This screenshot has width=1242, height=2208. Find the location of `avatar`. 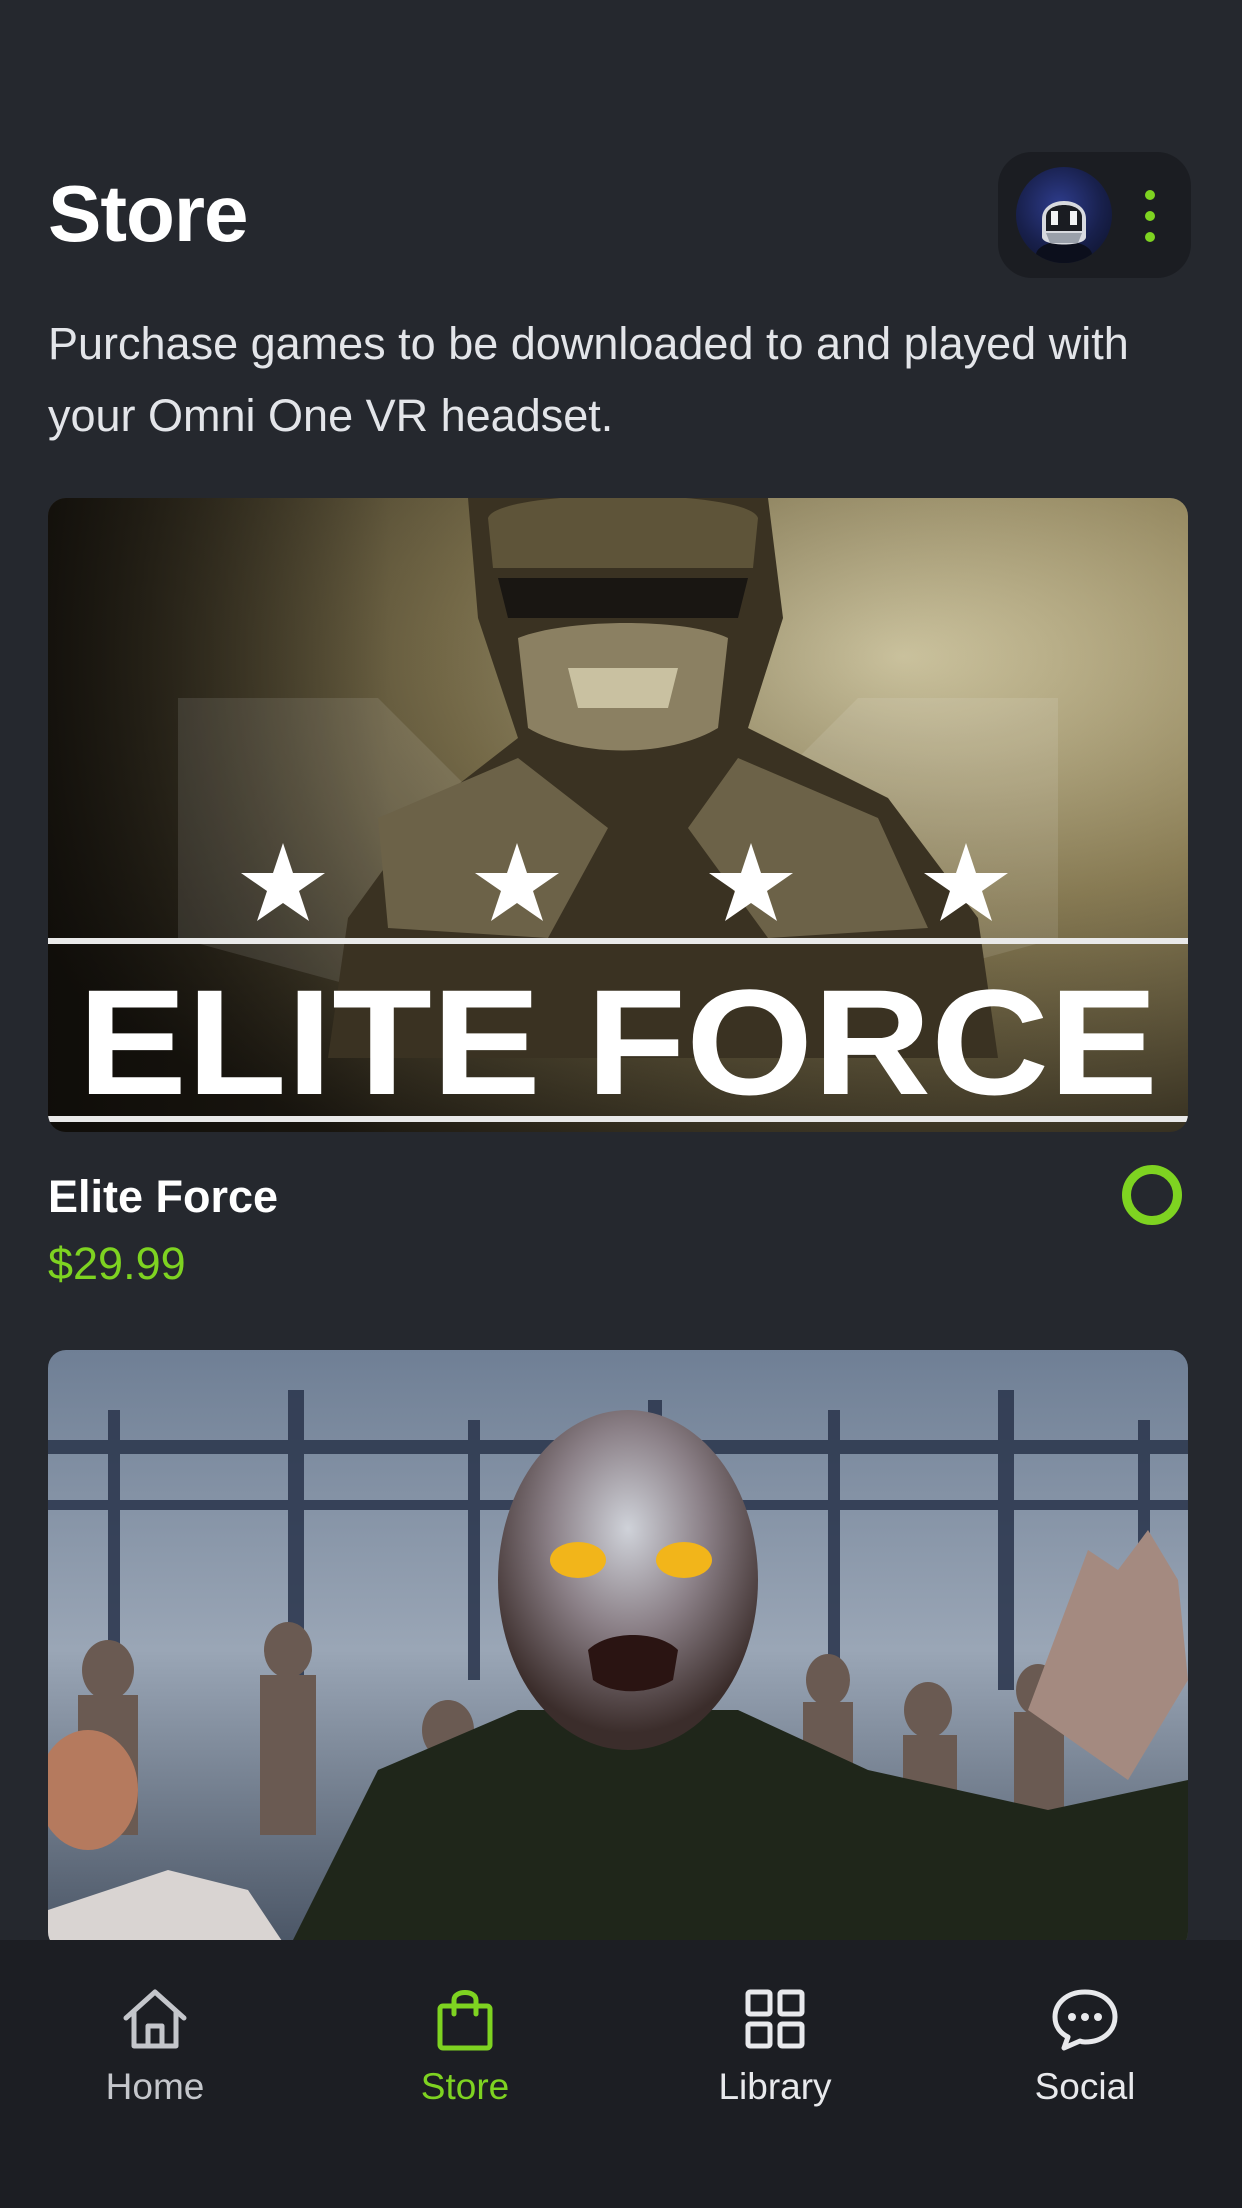

avatar is located at coordinates (1064, 215).